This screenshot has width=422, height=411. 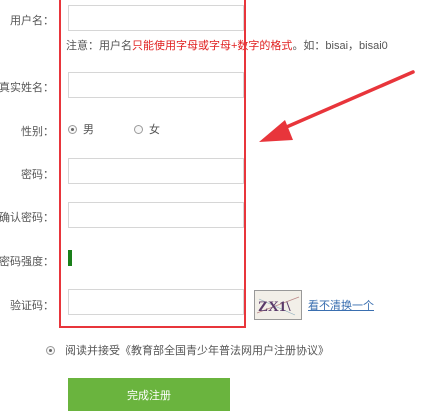 What do you see at coordinates (88, 130) in the screenshot?
I see `gender-male-label: 男` at bounding box center [88, 130].